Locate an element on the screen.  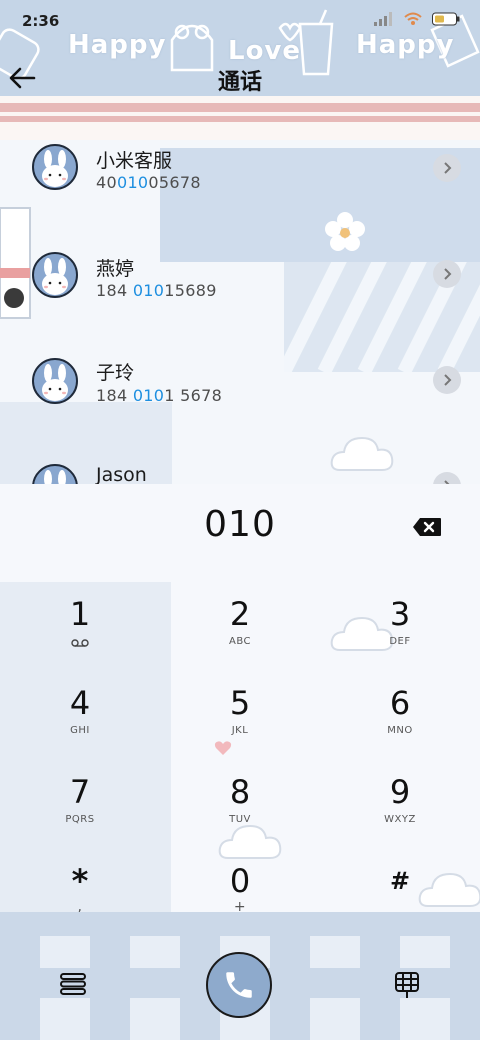
contact-row: 燕婷 184 01015689 is located at coordinates (240, 298).